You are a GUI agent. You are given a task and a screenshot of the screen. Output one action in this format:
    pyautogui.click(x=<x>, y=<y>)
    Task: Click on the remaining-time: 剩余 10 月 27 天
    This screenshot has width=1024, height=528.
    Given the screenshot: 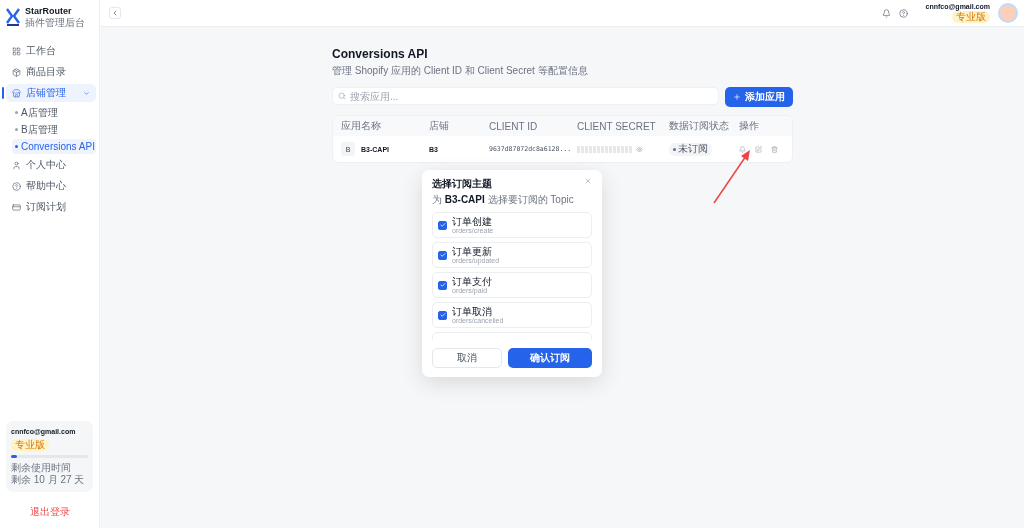 What is the action you would take?
    pyautogui.click(x=48, y=479)
    